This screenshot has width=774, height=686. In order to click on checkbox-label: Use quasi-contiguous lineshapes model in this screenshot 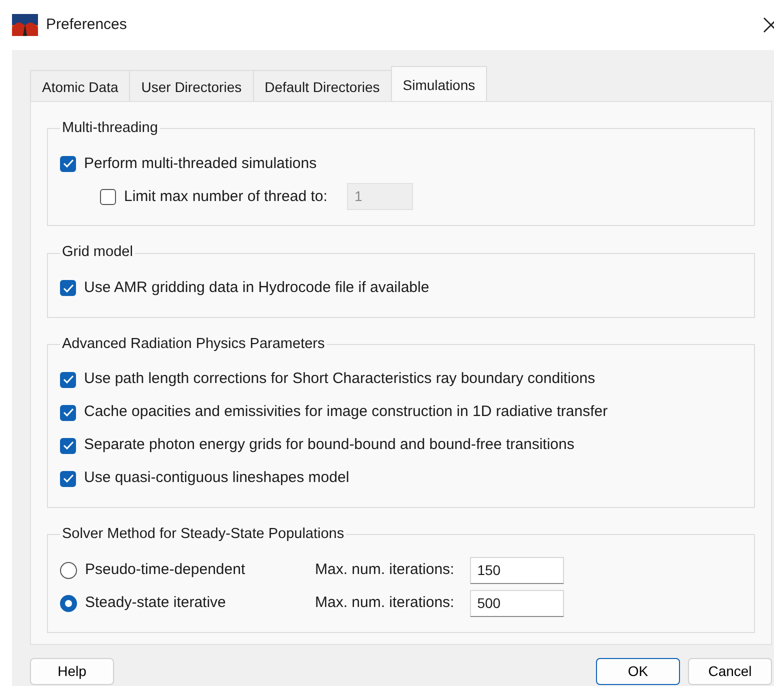, I will do `click(217, 478)`.